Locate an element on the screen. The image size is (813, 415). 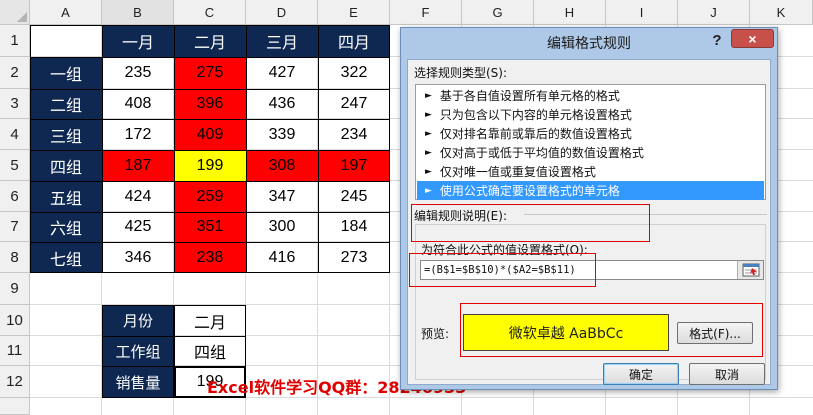
rule-type-item: ► 使用公式确定要设置格式的单元格 is located at coordinates (590, 190).